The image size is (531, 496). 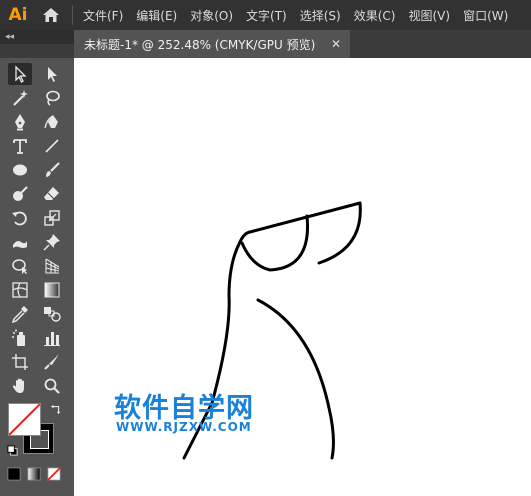 I want to click on default-fill-stroke-button, so click(x=12, y=450).